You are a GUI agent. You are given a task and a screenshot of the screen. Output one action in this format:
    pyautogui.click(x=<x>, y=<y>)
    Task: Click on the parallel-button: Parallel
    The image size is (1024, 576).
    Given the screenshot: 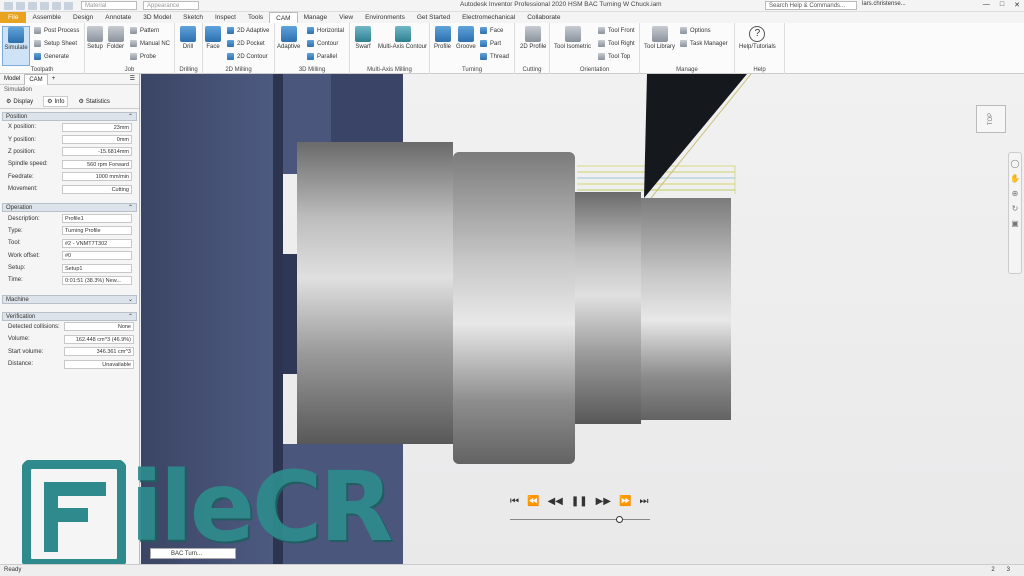 What is the action you would take?
    pyautogui.click(x=322, y=56)
    